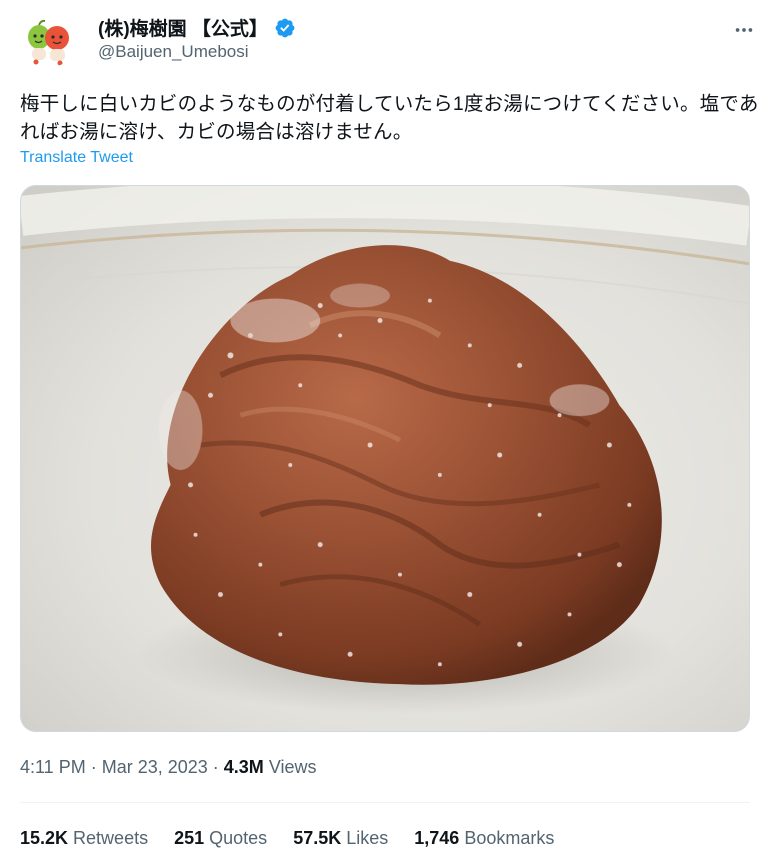 The image size is (780, 863). What do you see at coordinates (173, 52) in the screenshot?
I see `author-handle: @Baijuen_Umebosi` at bounding box center [173, 52].